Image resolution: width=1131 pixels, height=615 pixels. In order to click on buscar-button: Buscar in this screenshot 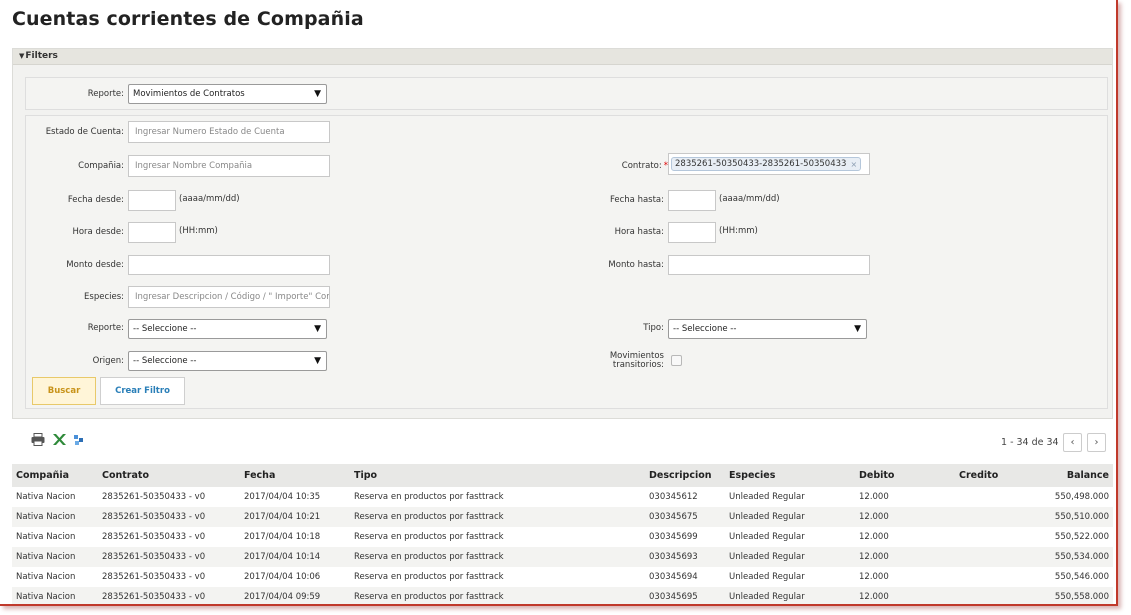, I will do `click(64, 391)`.